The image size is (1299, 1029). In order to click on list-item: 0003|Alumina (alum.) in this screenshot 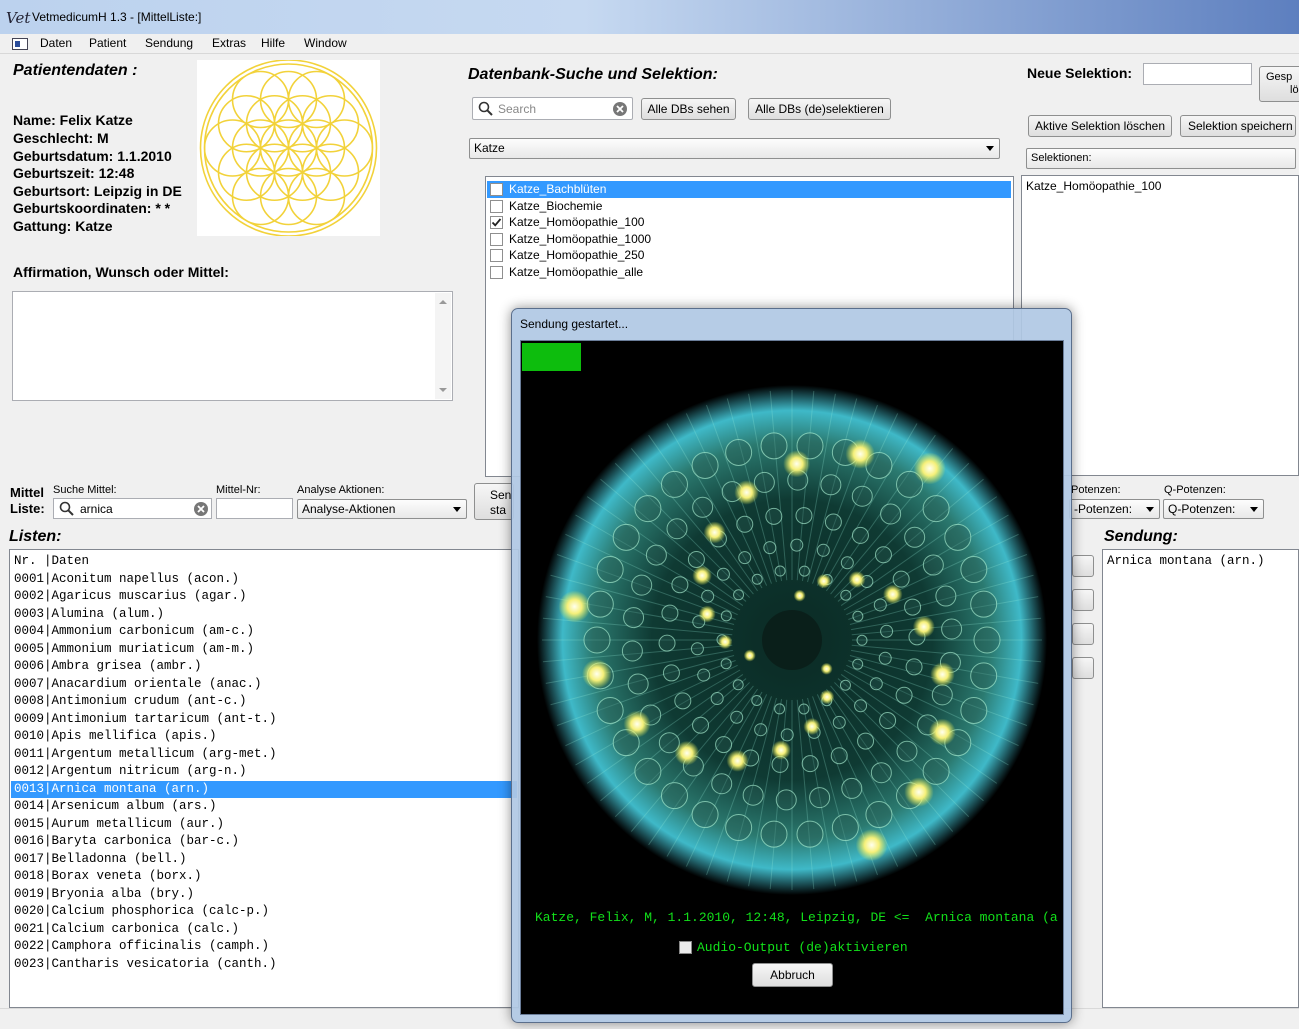, I will do `click(264, 614)`.